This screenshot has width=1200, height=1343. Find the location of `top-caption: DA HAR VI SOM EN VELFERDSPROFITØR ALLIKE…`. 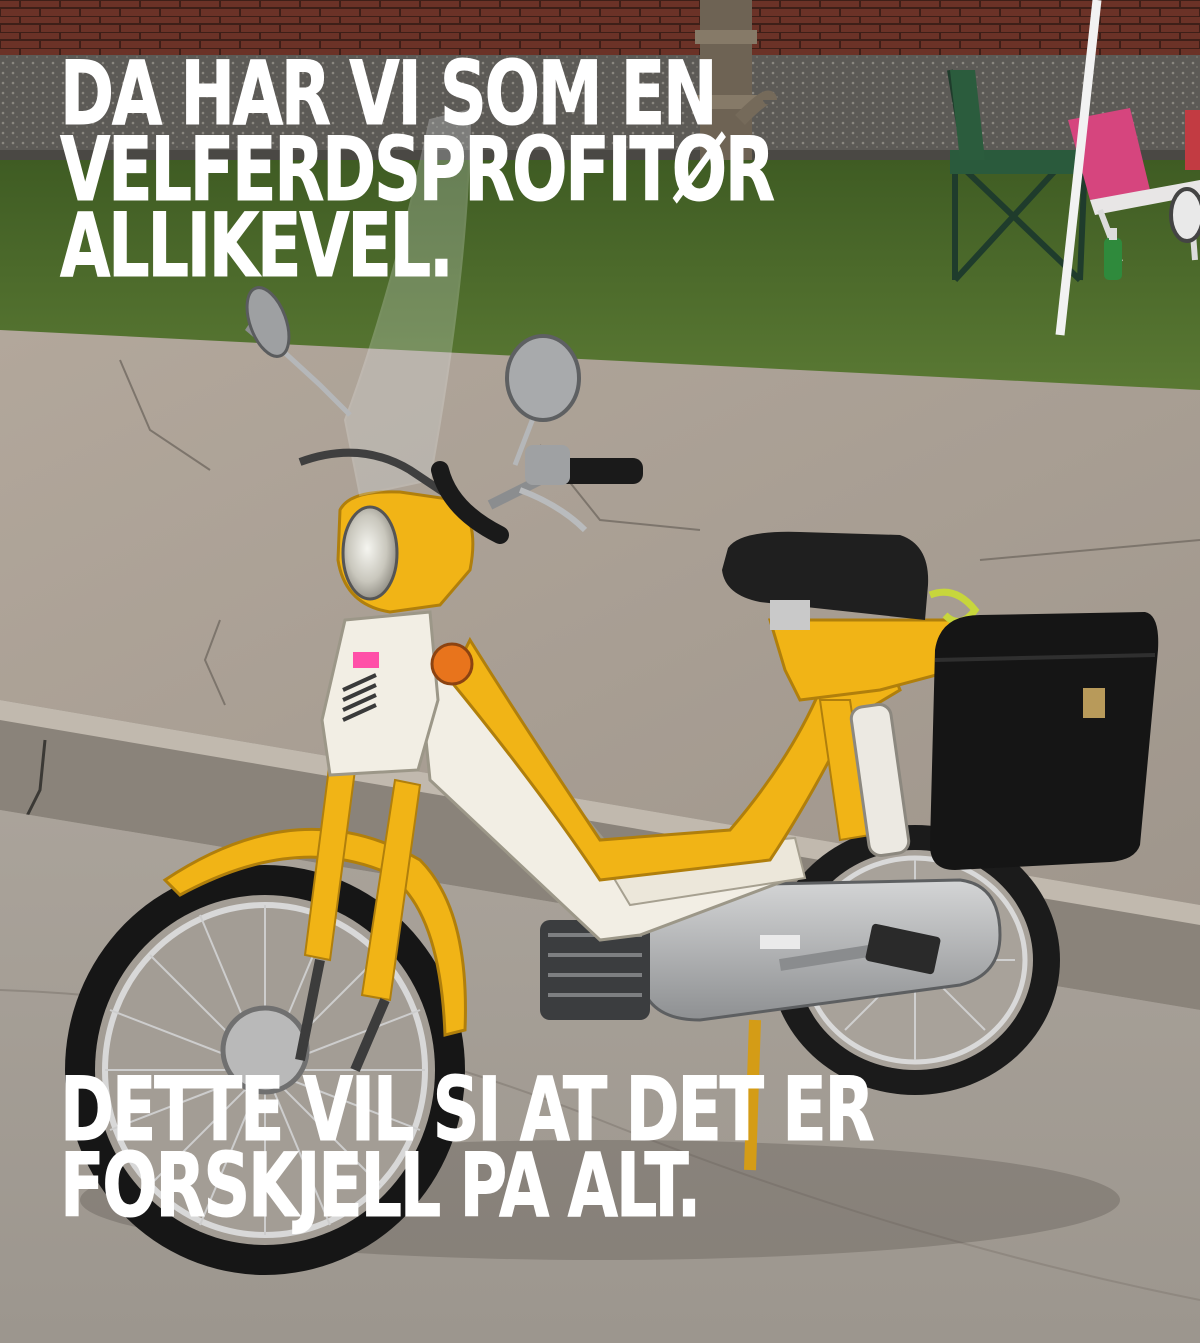

top-caption: DA HAR VI SOM EN VELFERDSPROFITØR ALLIKE… is located at coordinates (418, 169).